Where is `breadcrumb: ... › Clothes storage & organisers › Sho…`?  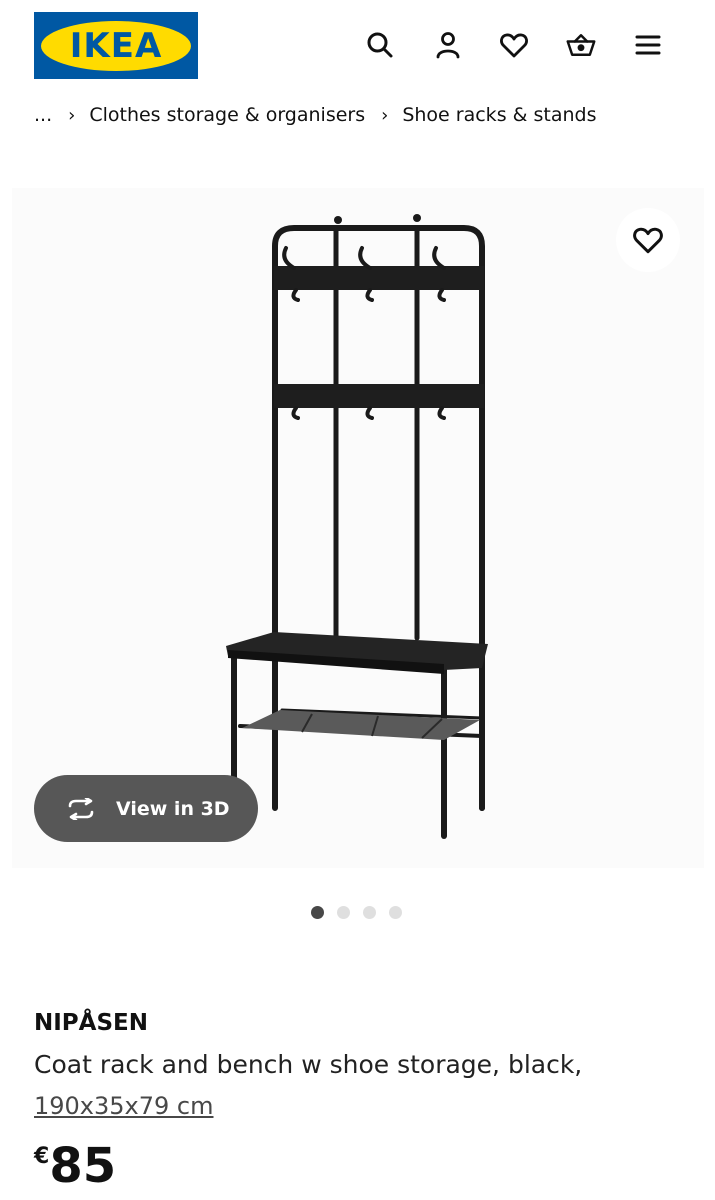
breadcrumb: ... › Clothes storage & organisers › Sho… is located at coordinates (374, 115).